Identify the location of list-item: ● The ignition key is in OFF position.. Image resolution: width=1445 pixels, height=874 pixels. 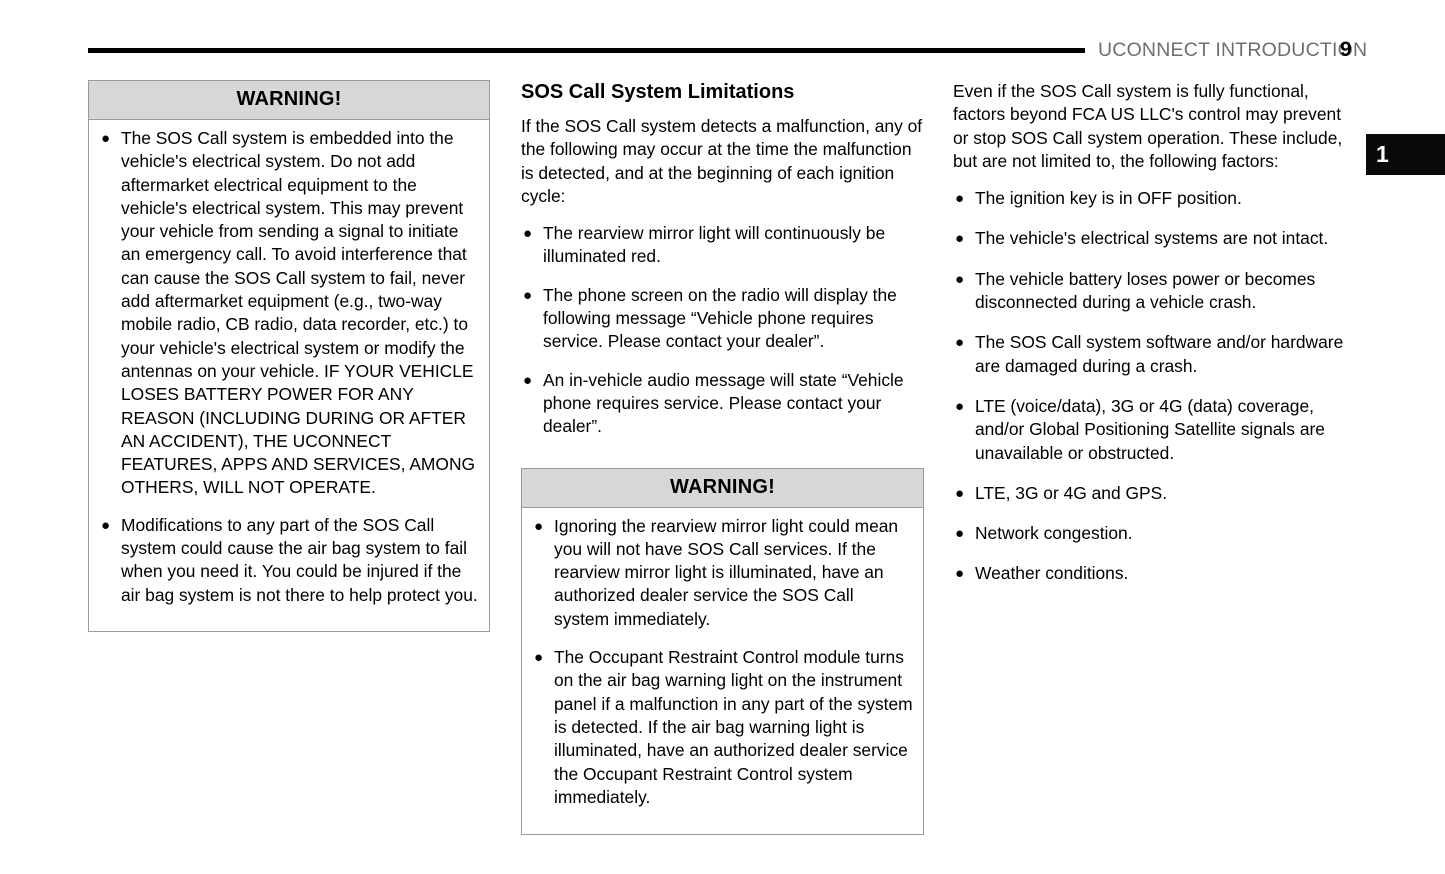
(1152, 198).